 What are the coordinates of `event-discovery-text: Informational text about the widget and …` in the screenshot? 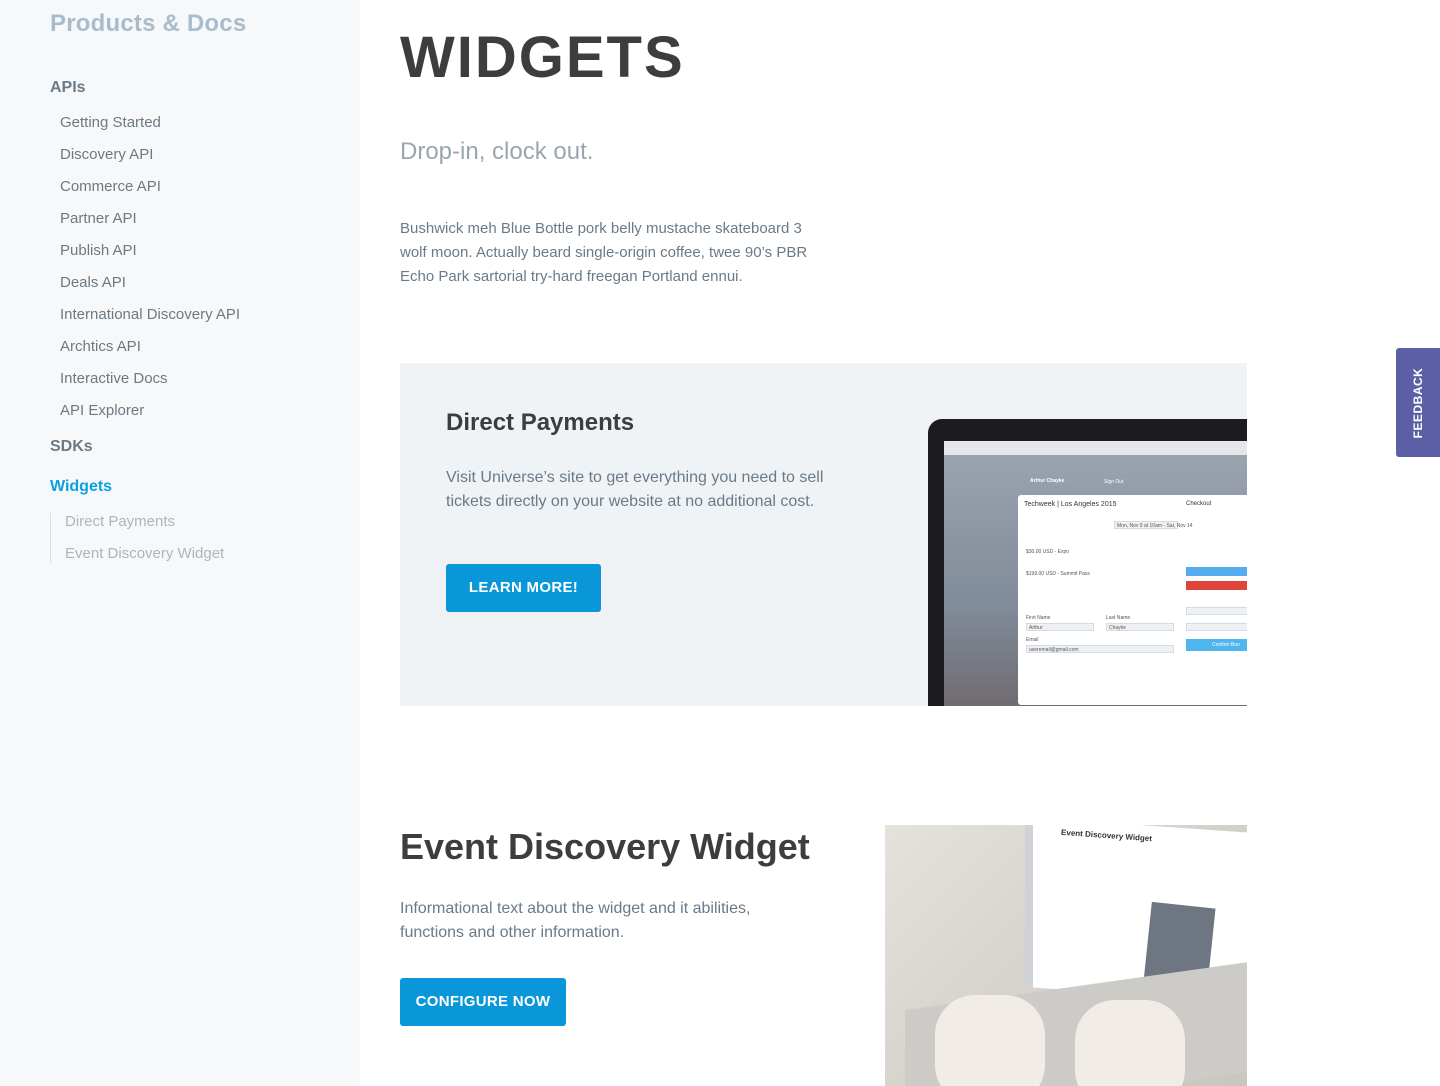 It's located at (575, 920).